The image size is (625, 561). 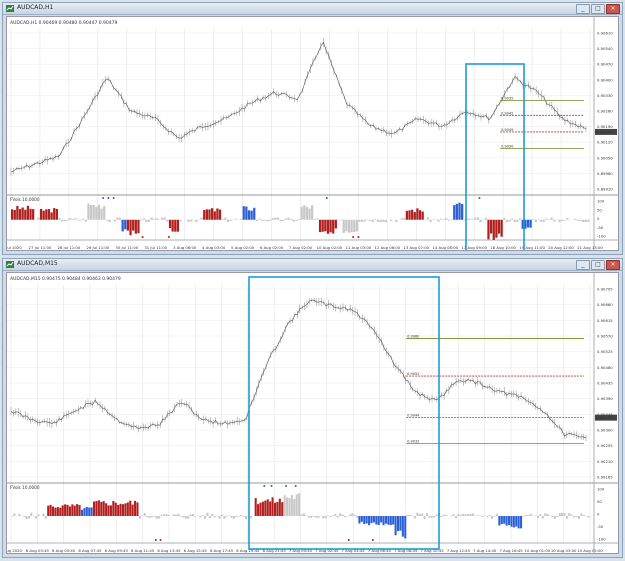 I want to click on time-axis-label: 11 Aug 03:00, so click(x=359, y=247).